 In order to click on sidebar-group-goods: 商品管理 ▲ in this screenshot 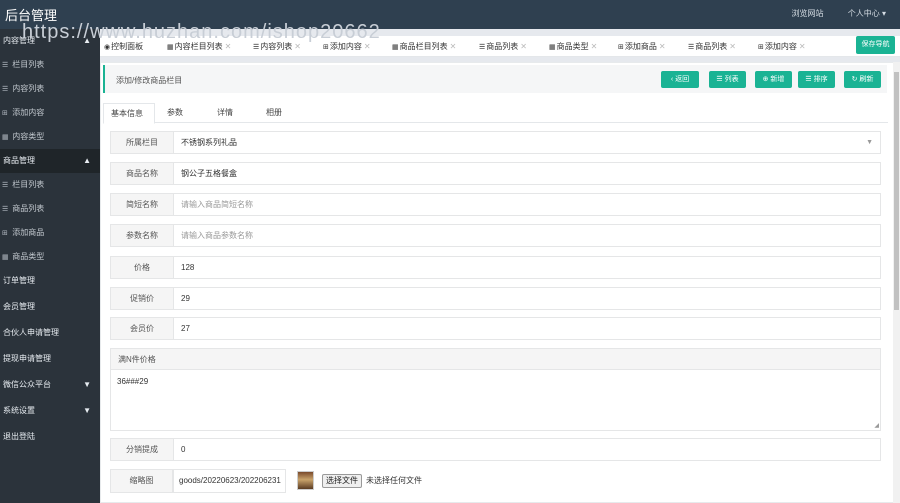, I will do `click(50, 161)`.